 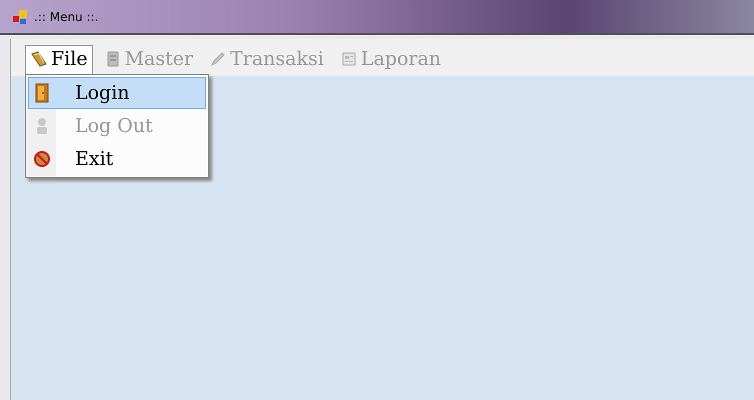 I want to click on document-icon, so click(x=349, y=59).